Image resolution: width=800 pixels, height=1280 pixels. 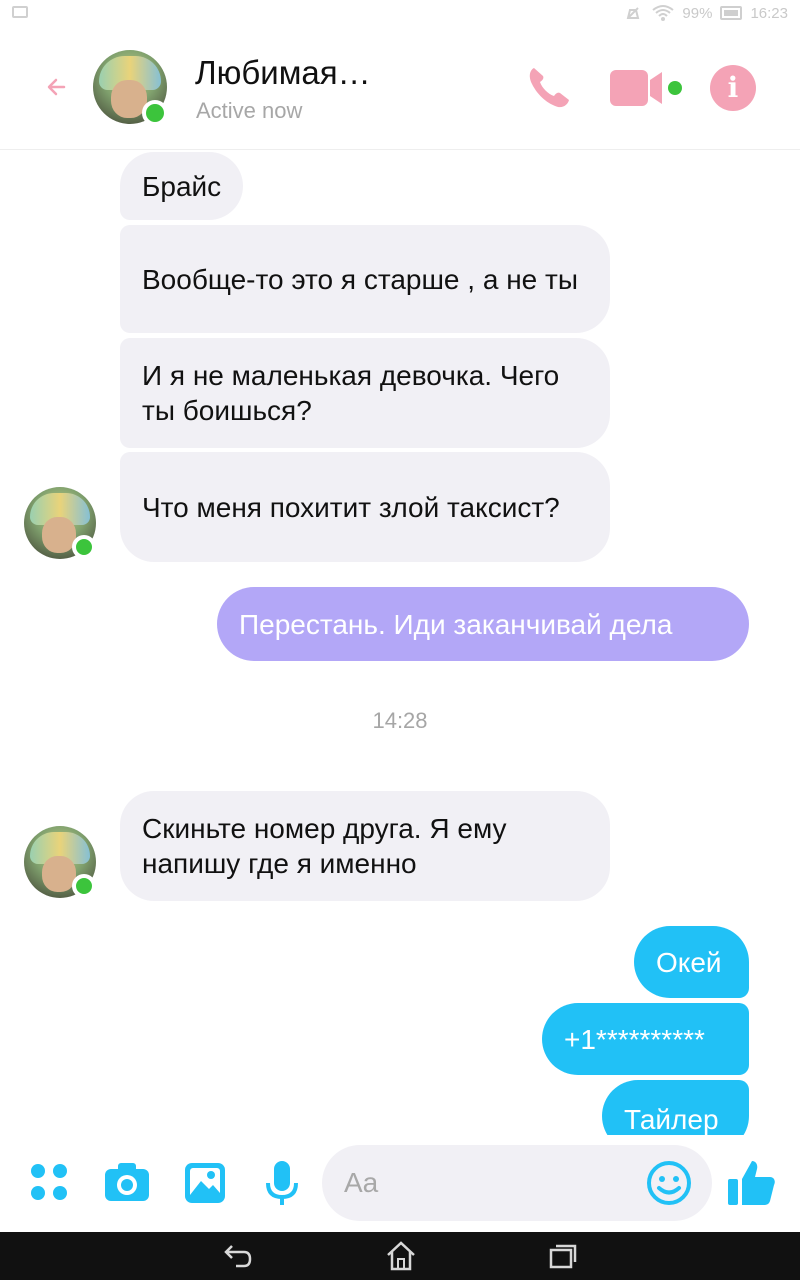 What do you see at coordinates (697, 13) in the screenshot?
I see `battery-percent: 99%` at bounding box center [697, 13].